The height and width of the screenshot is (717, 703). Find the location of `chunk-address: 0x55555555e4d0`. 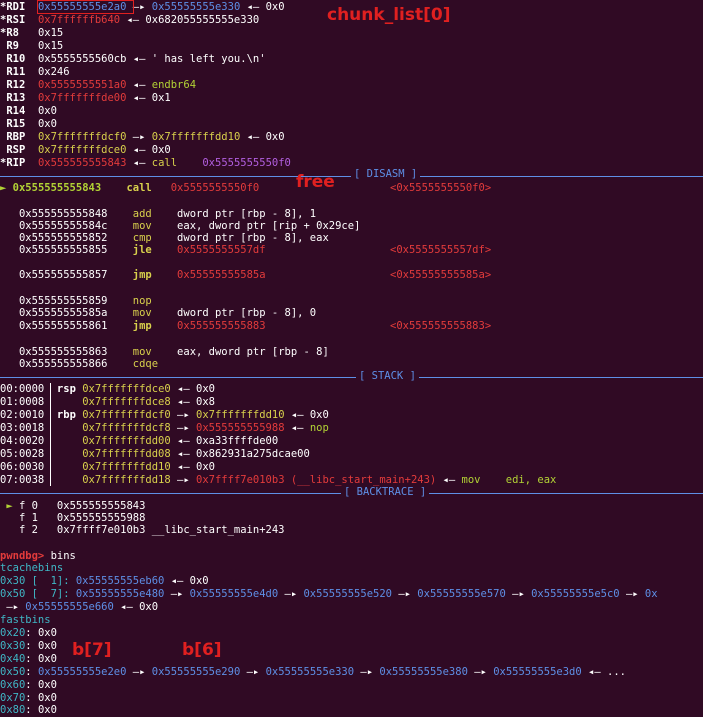

chunk-address: 0x55555555e4d0 is located at coordinates (234, 594).